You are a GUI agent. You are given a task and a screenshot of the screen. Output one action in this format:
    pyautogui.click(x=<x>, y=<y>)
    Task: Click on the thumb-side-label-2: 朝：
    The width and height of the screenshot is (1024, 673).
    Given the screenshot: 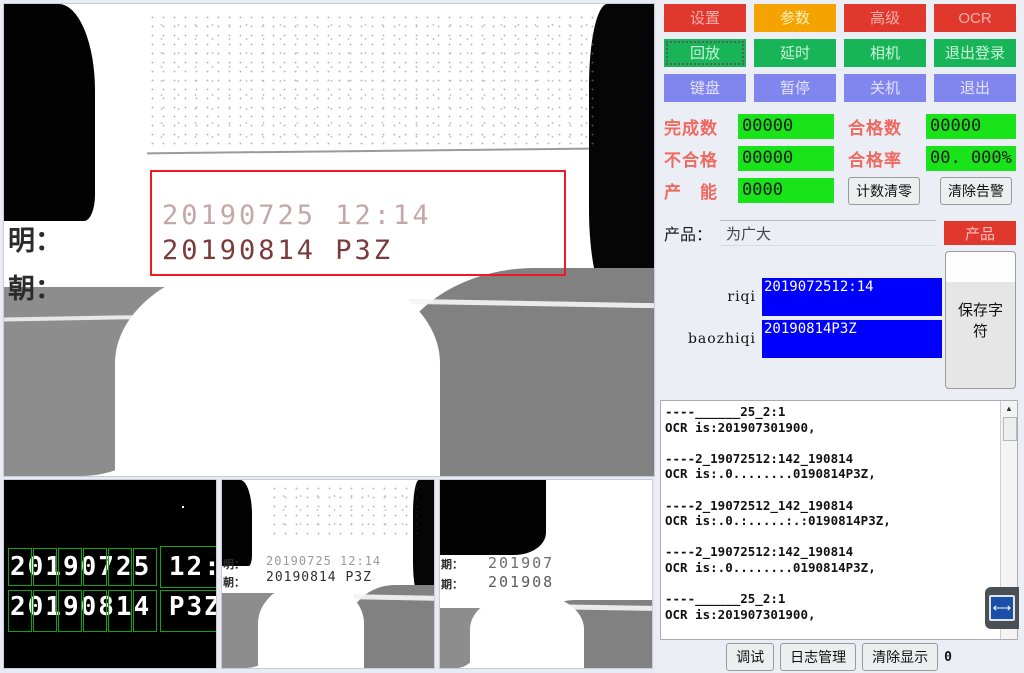 What is the action you would take?
    pyautogui.click(x=234, y=583)
    